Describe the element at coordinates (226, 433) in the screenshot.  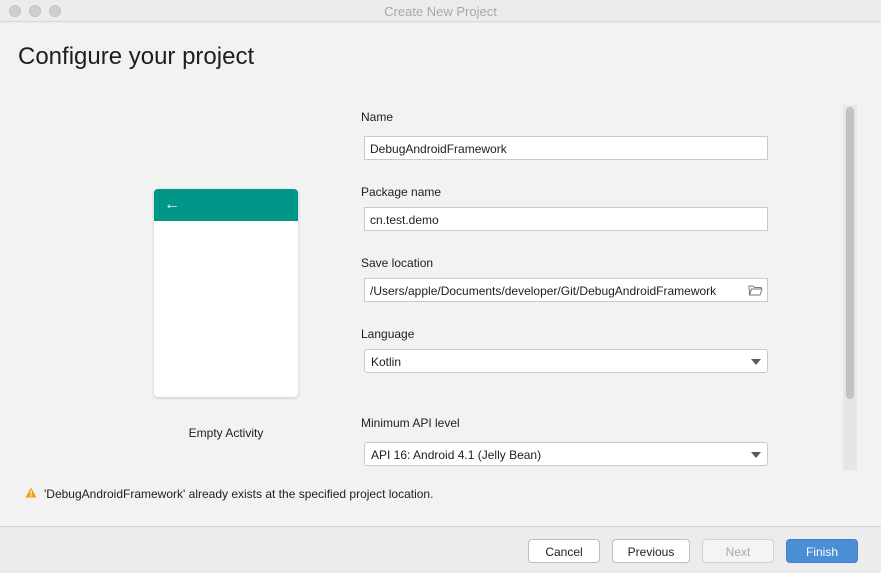
I see `activity-template-label: Empty Activity` at that location.